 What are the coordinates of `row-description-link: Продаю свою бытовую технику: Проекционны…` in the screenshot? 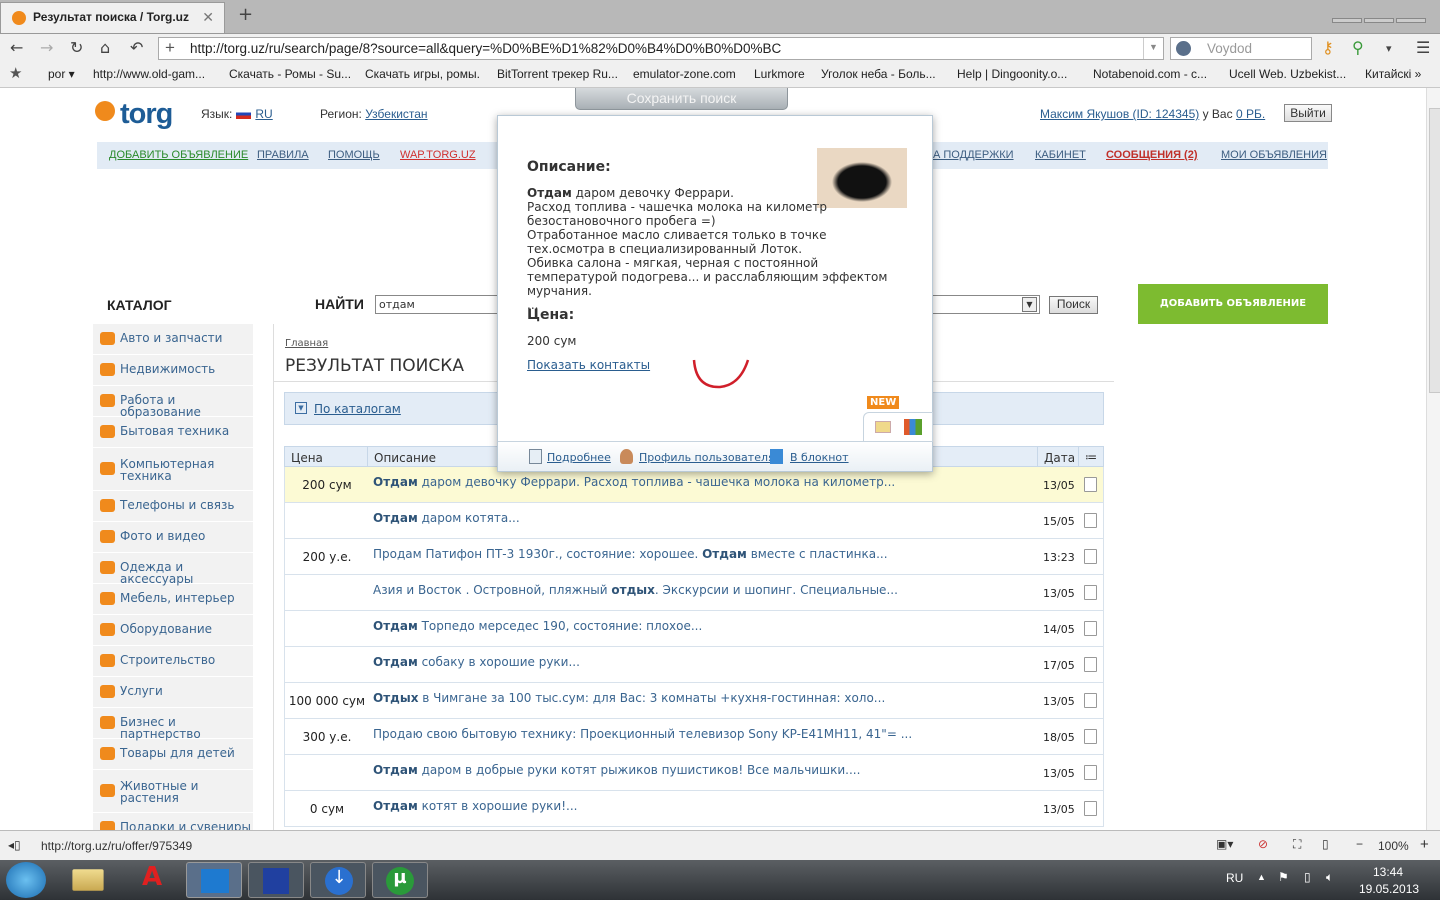 It's located at (642, 734).